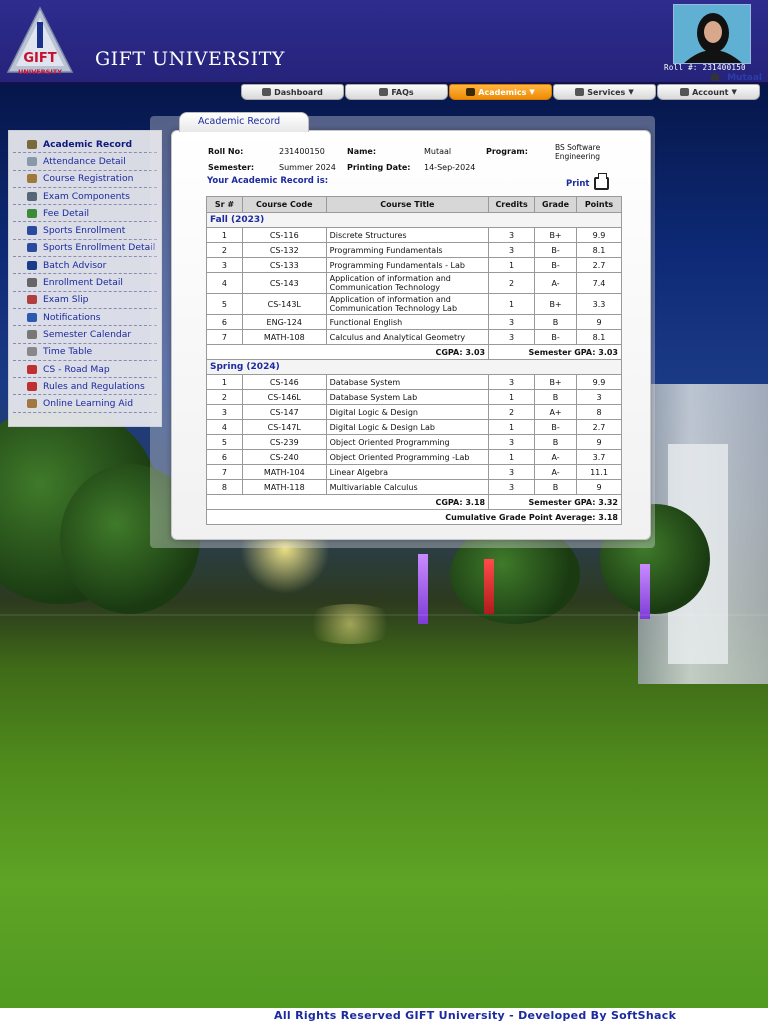 The height and width of the screenshot is (1024, 768). I want to click on course-registration-icon, so click(32, 179).